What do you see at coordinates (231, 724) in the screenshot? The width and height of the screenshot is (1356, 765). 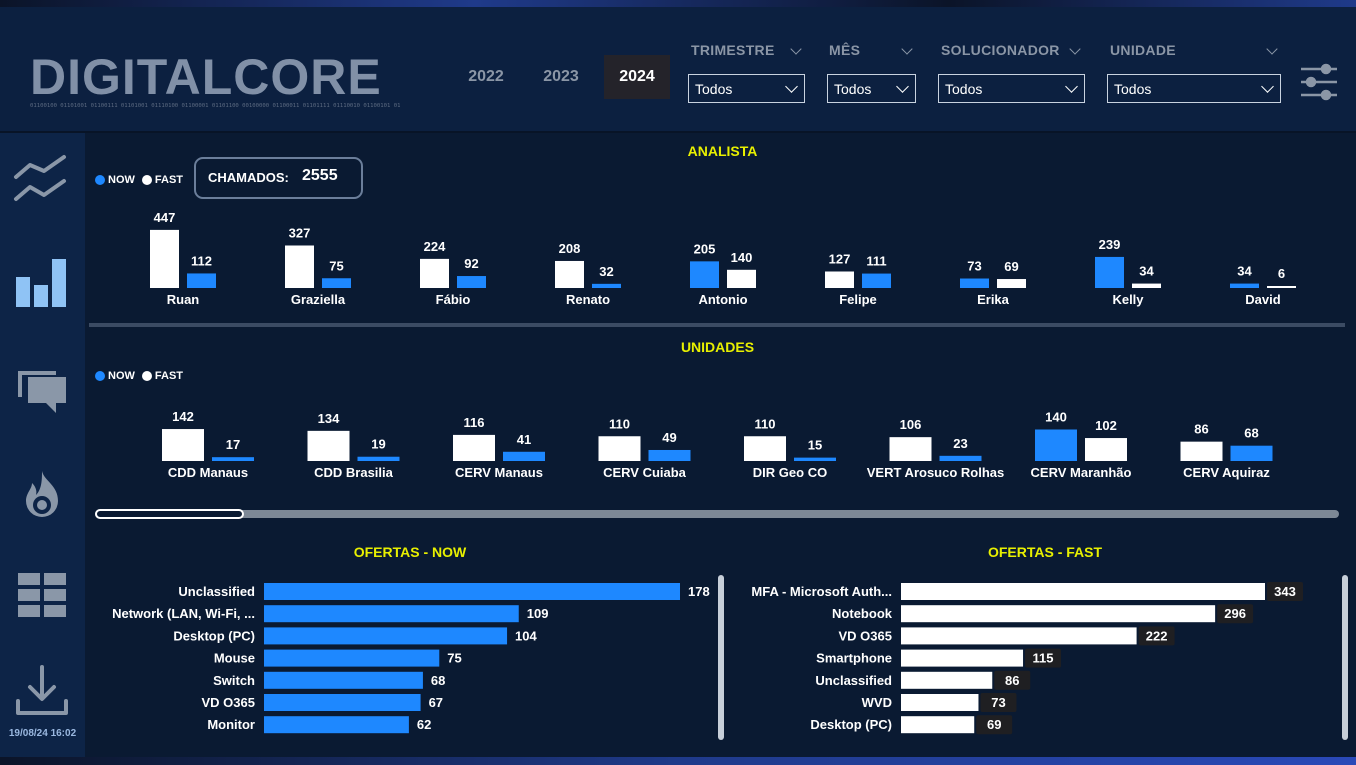 I see `category-label: Monitor` at bounding box center [231, 724].